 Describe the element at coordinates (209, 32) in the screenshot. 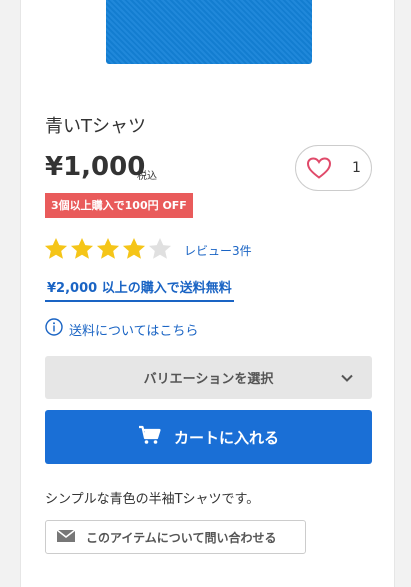

I see `product-image` at that location.